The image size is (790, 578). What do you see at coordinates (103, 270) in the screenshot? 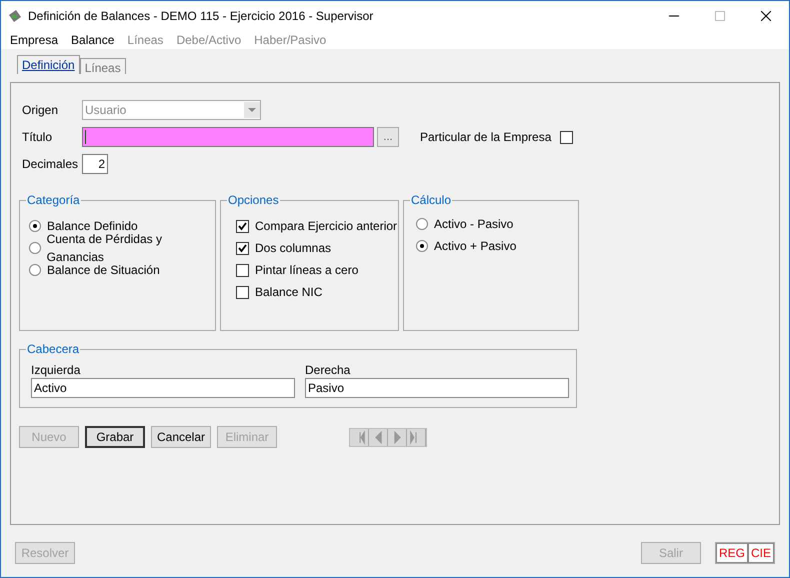
I see `option-label: Balance de Situación` at bounding box center [103, 270].